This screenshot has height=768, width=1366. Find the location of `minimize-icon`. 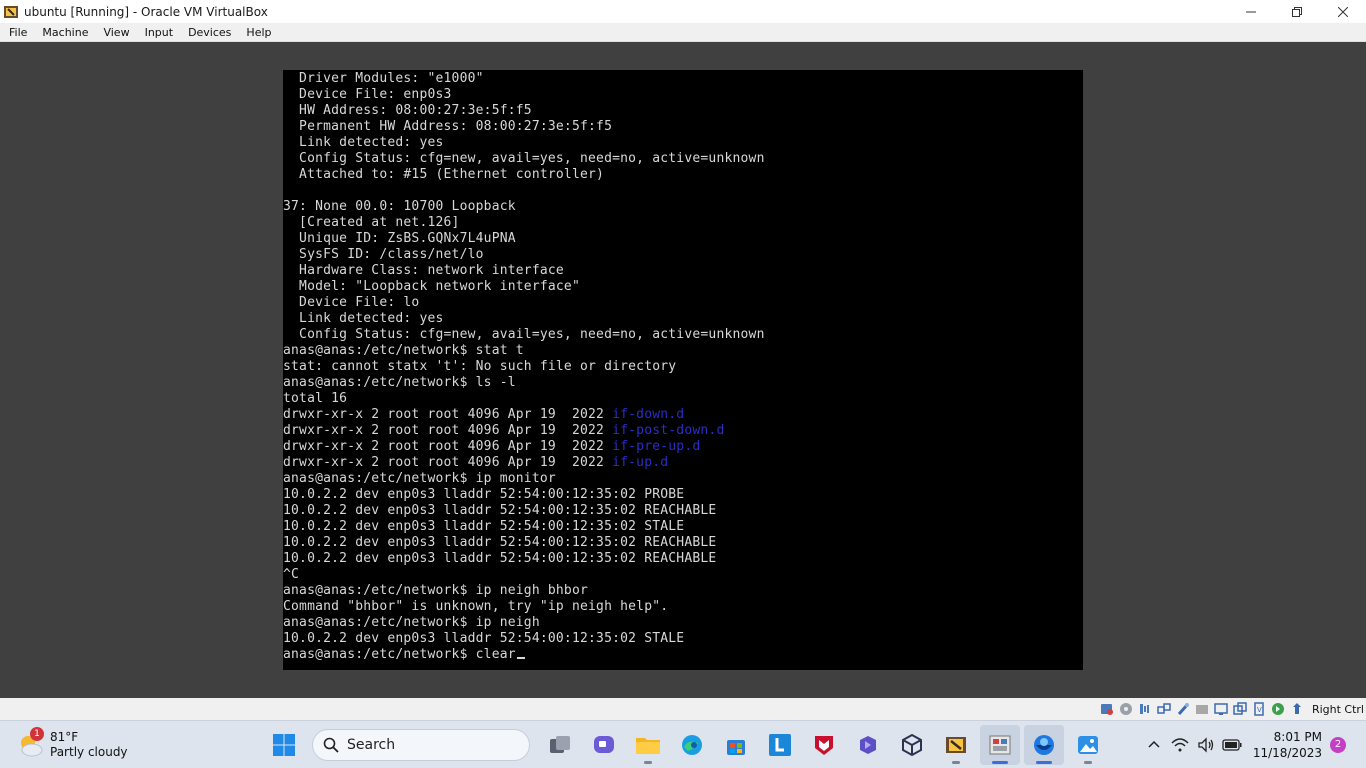

minimize-icon is located at coordinates (1251, 11).